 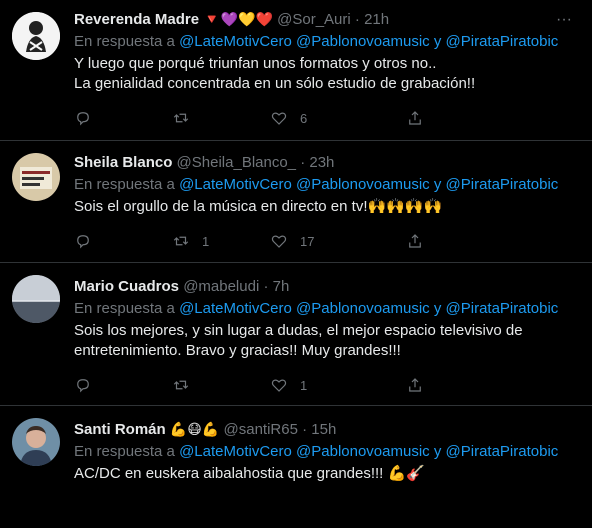 I want to click on timestamp: 15h, so click(x=323, y=429).